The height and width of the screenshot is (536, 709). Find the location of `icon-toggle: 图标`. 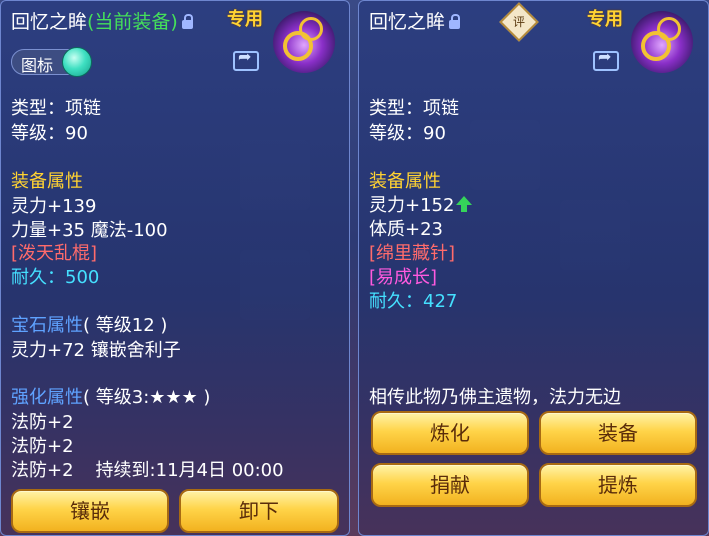

icon-toggle: 图标 is located at coordinates (51, 62).